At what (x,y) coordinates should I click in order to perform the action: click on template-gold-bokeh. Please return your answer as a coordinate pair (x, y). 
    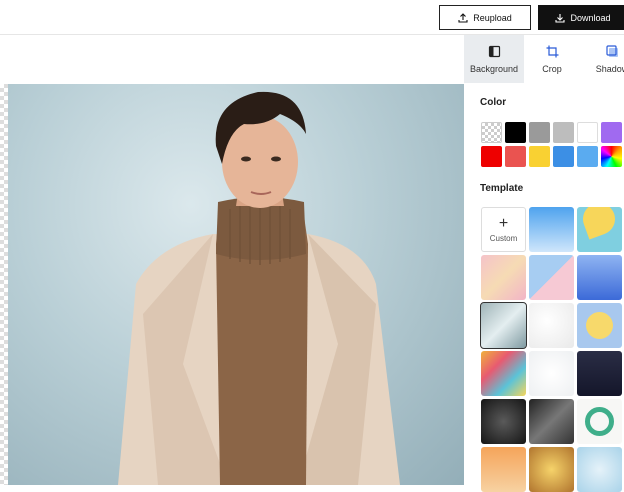
    Looking at the image, I should click on (551, 469).